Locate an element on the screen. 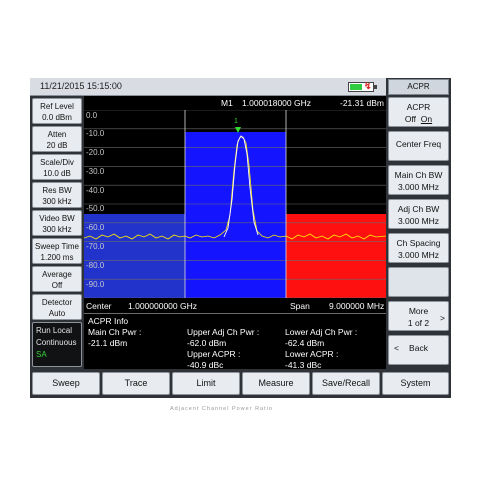  menu-measure: Measure is located at coordinates (276, 383).